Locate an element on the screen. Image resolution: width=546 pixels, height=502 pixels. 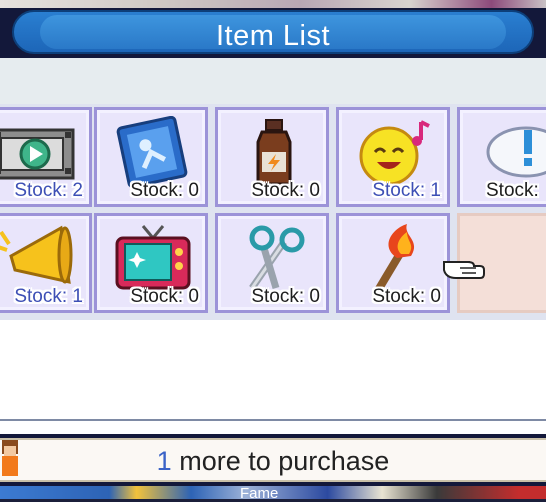
bottle-icon is located at coordinates (274, 152).